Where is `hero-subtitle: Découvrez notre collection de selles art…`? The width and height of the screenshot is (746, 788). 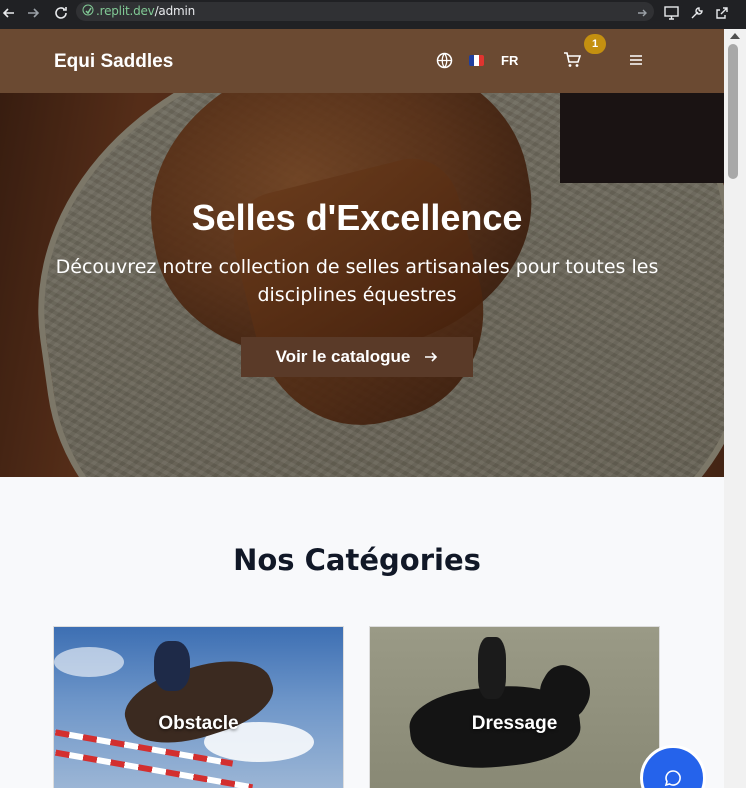
hero-subtitle: Découvrez notre collection de selles art… is located at coordinates (357, 281).